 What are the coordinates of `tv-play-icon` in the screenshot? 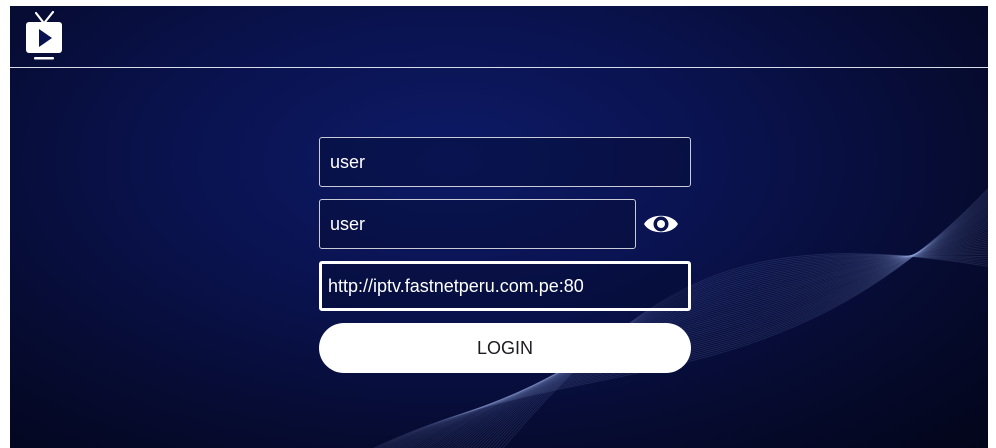 It's located at (44, 36).